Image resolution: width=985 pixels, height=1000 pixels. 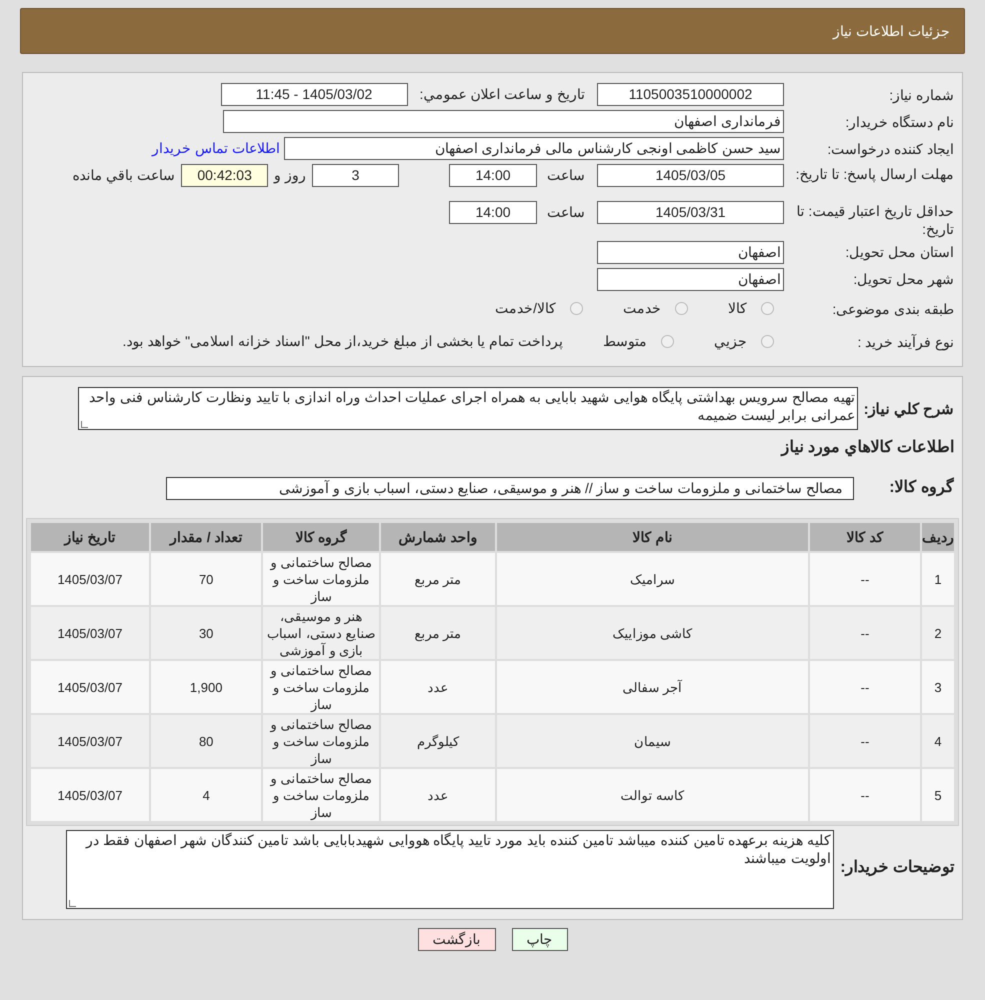 I want to click on column-header: تعداد / مقدار, so click(x=206, y=537).